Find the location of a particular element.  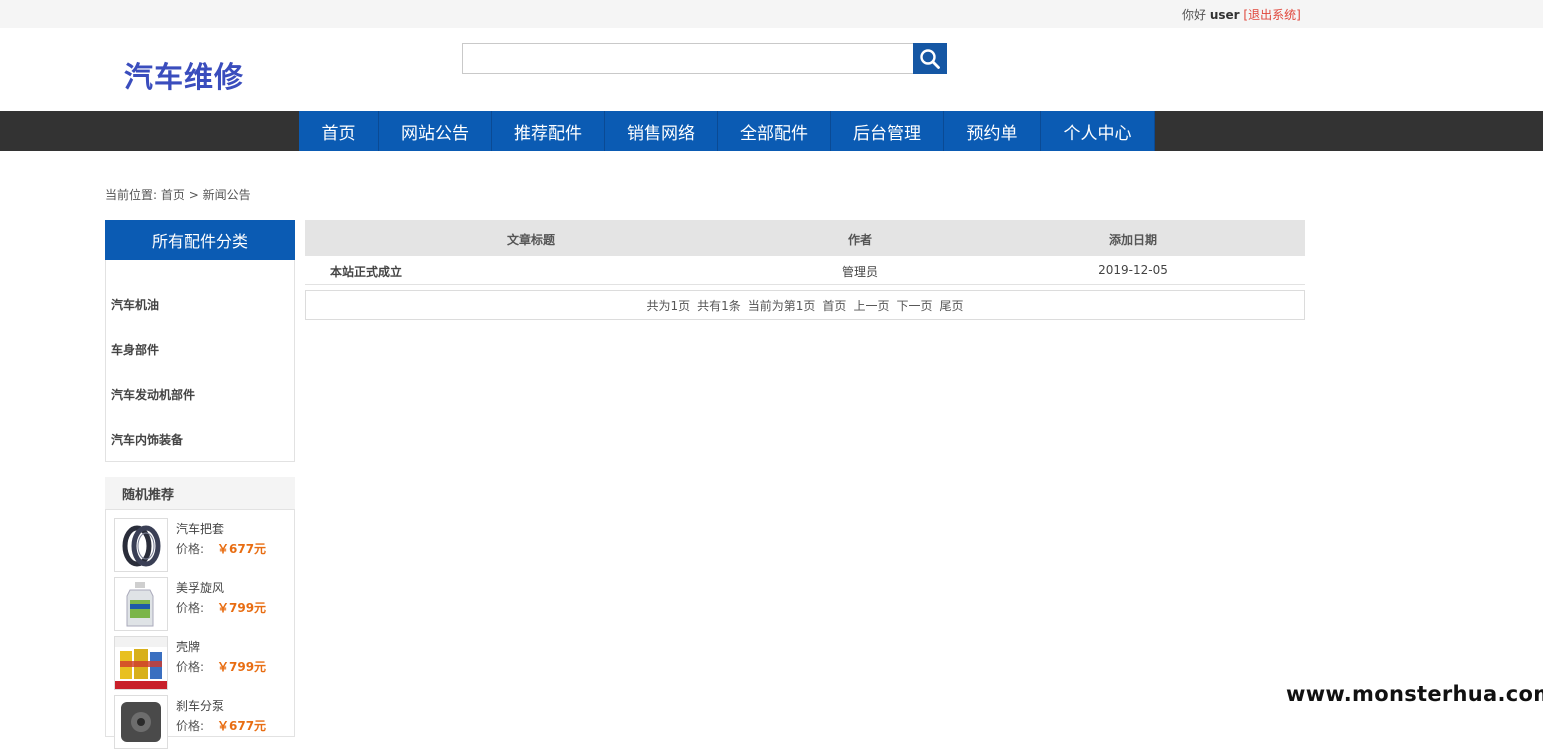

breadcrumb: 当前位置: 首页 > 新闻公告 is located at coordinates (178, 194).